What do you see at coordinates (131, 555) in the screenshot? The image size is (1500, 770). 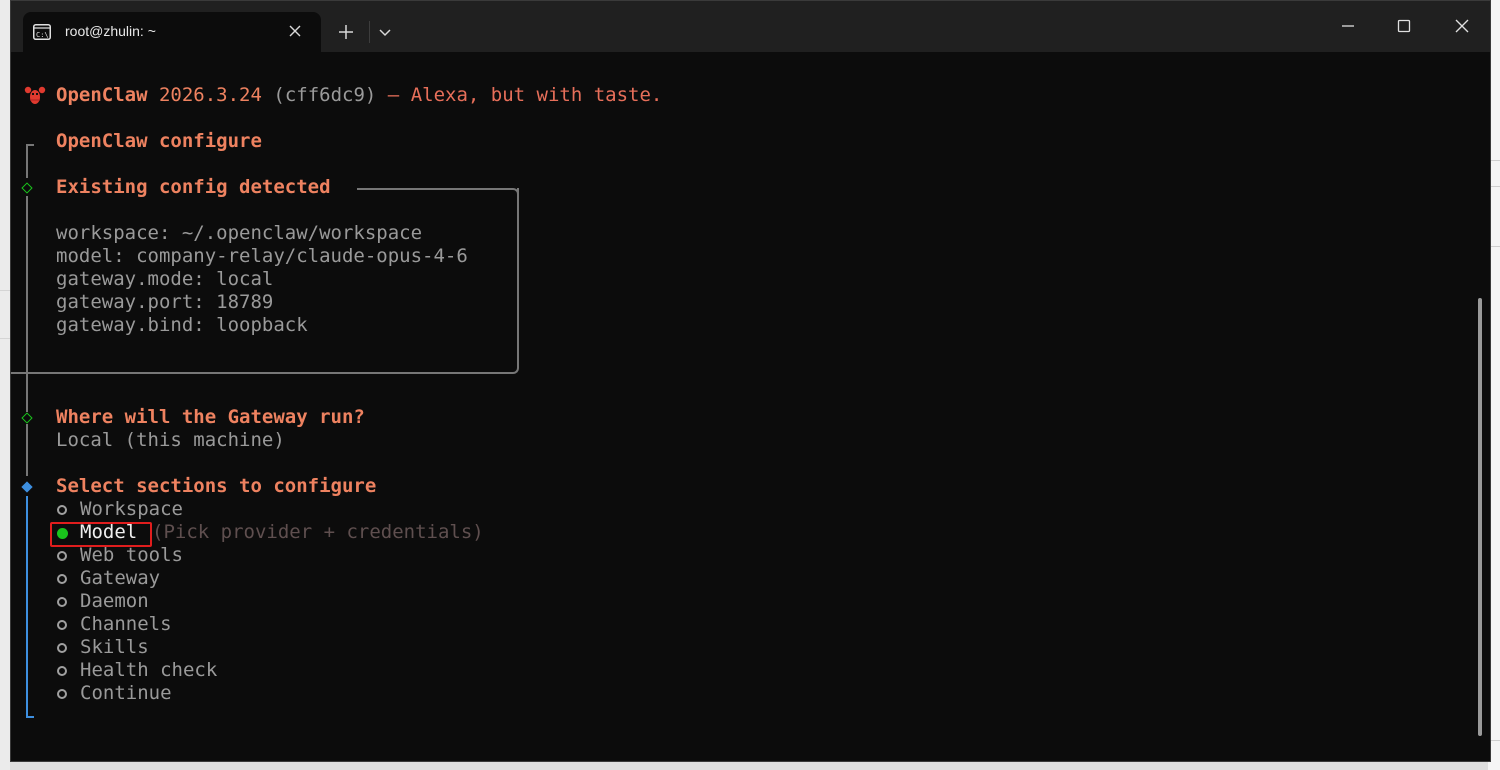 I see `section-option-web-tools: Web tools` at bounding box center [131, 555].